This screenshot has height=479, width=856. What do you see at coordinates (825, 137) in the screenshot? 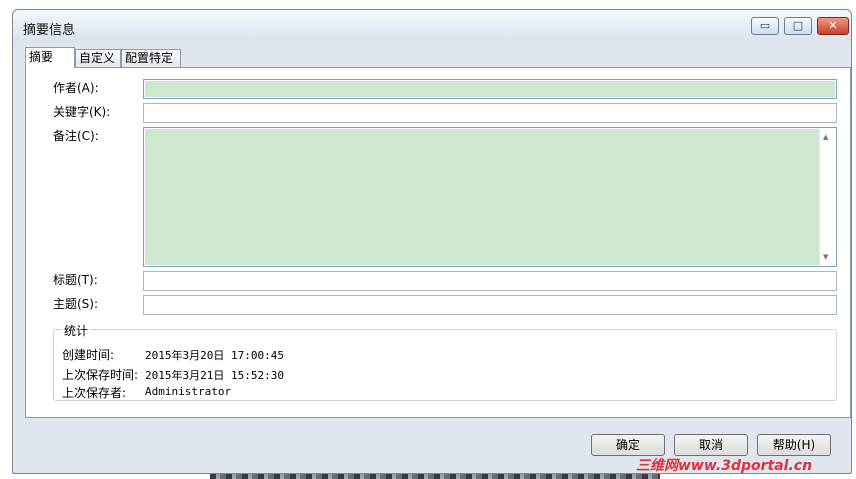
I see `scroll-up-arrow-icon: ▲` at bounding box center [825, 137].